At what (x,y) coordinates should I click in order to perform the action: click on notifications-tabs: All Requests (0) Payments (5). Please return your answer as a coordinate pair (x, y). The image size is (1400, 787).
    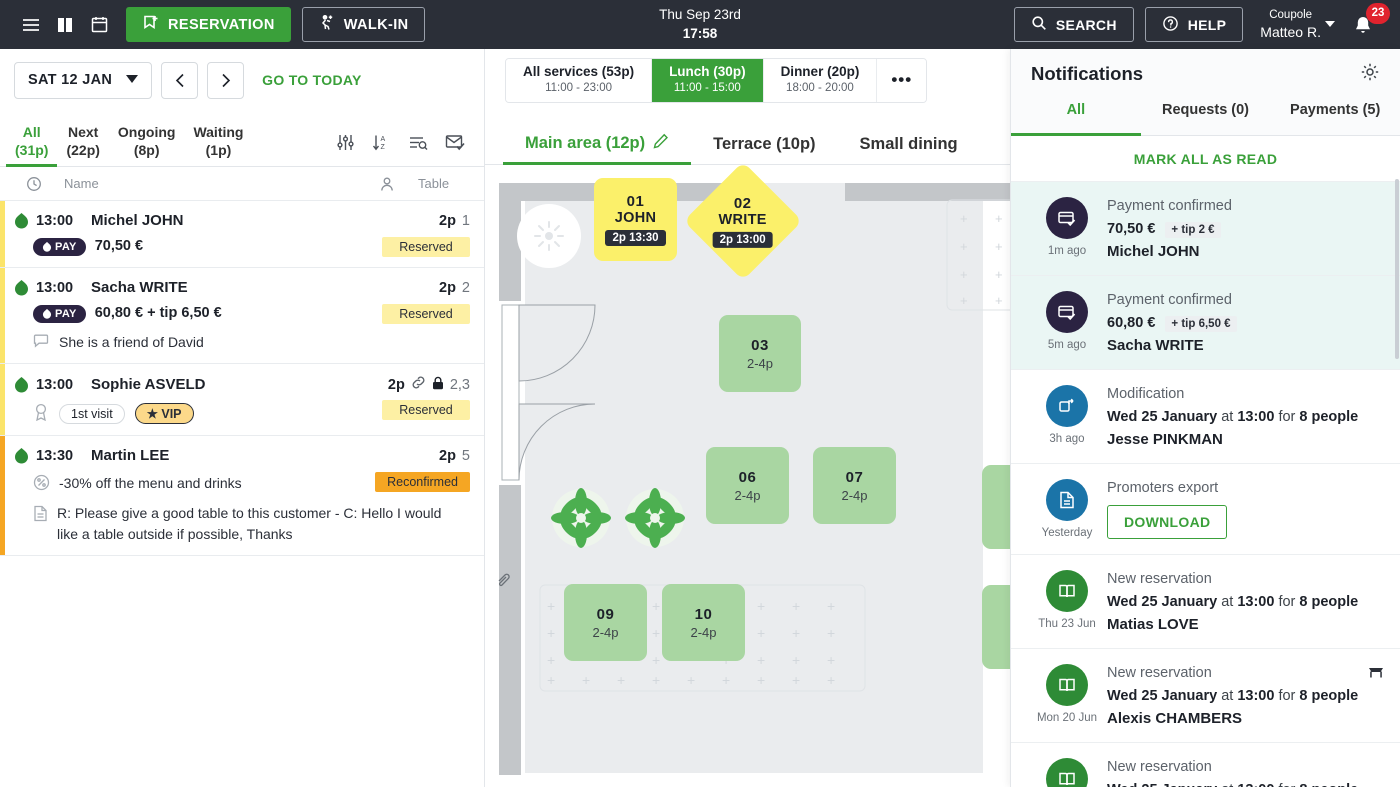
    Looking at the image, I should click on (1205, 117).